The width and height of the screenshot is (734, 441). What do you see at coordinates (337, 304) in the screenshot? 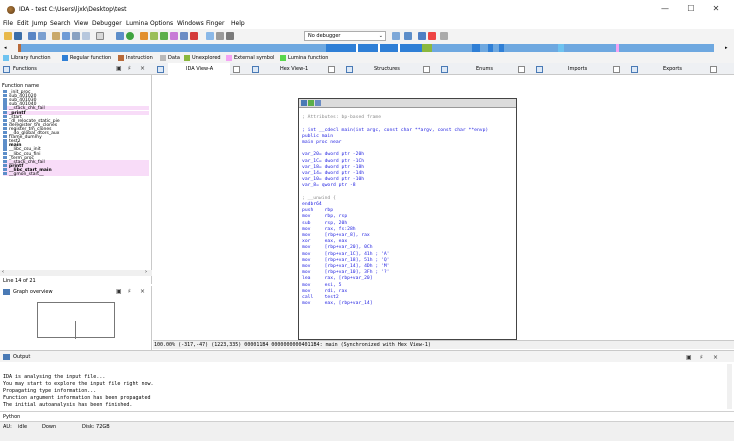
I see `disassembly-line: mov eax, [rbp+var_14]` at bounding box center [337, 304].